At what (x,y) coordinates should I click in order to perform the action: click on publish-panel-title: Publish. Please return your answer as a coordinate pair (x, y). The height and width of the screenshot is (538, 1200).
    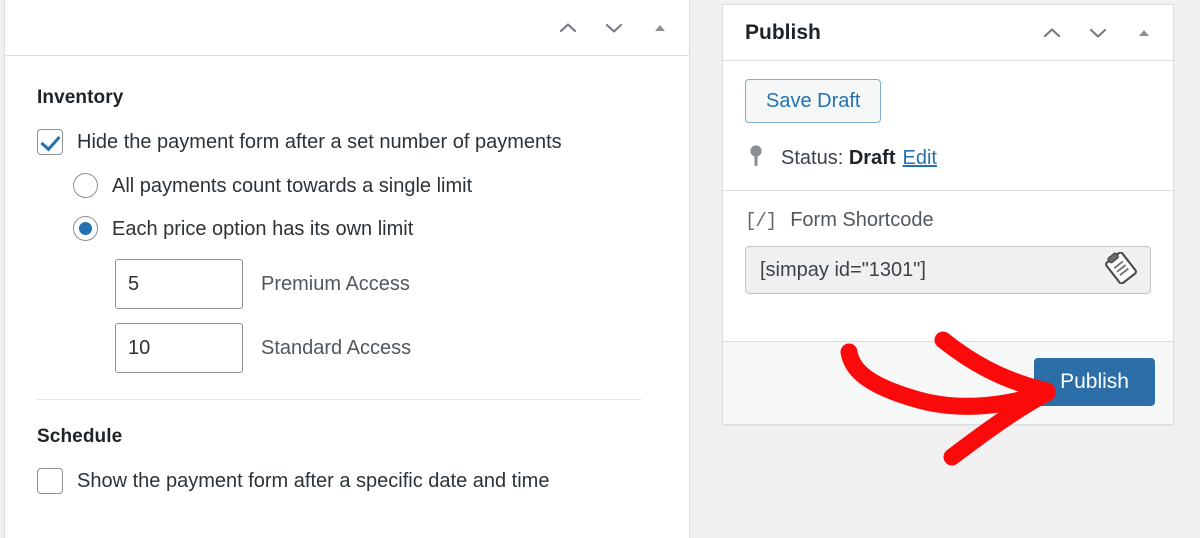
    Looking at the image, I should click on (783, 32).